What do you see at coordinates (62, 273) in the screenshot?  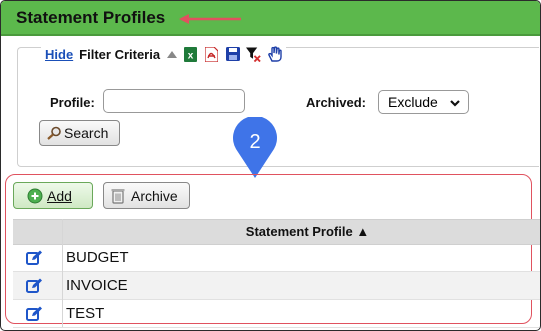 I see `column-divider` at bounding box center [62, 273].